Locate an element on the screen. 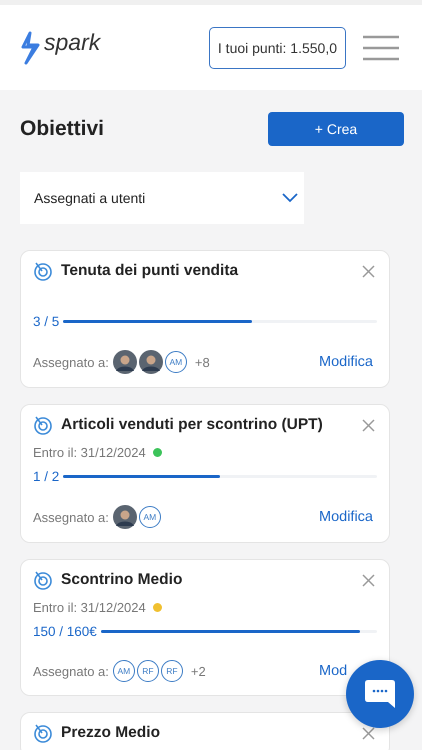 The width and height of the screenshot is (422, 750). goal-title: Tenuta dei punti vendita is located at coordinates (150, 271).